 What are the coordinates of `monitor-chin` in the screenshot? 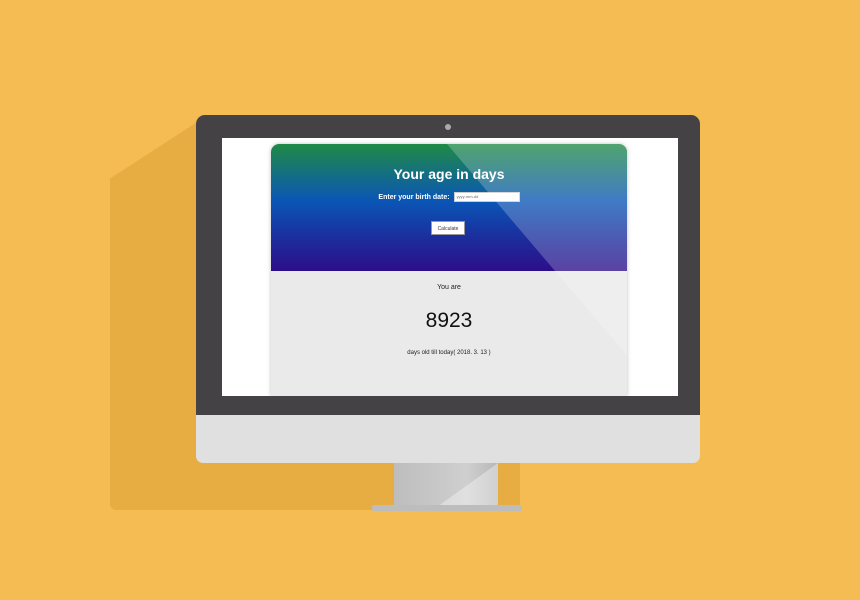 It's located at (448, 439).